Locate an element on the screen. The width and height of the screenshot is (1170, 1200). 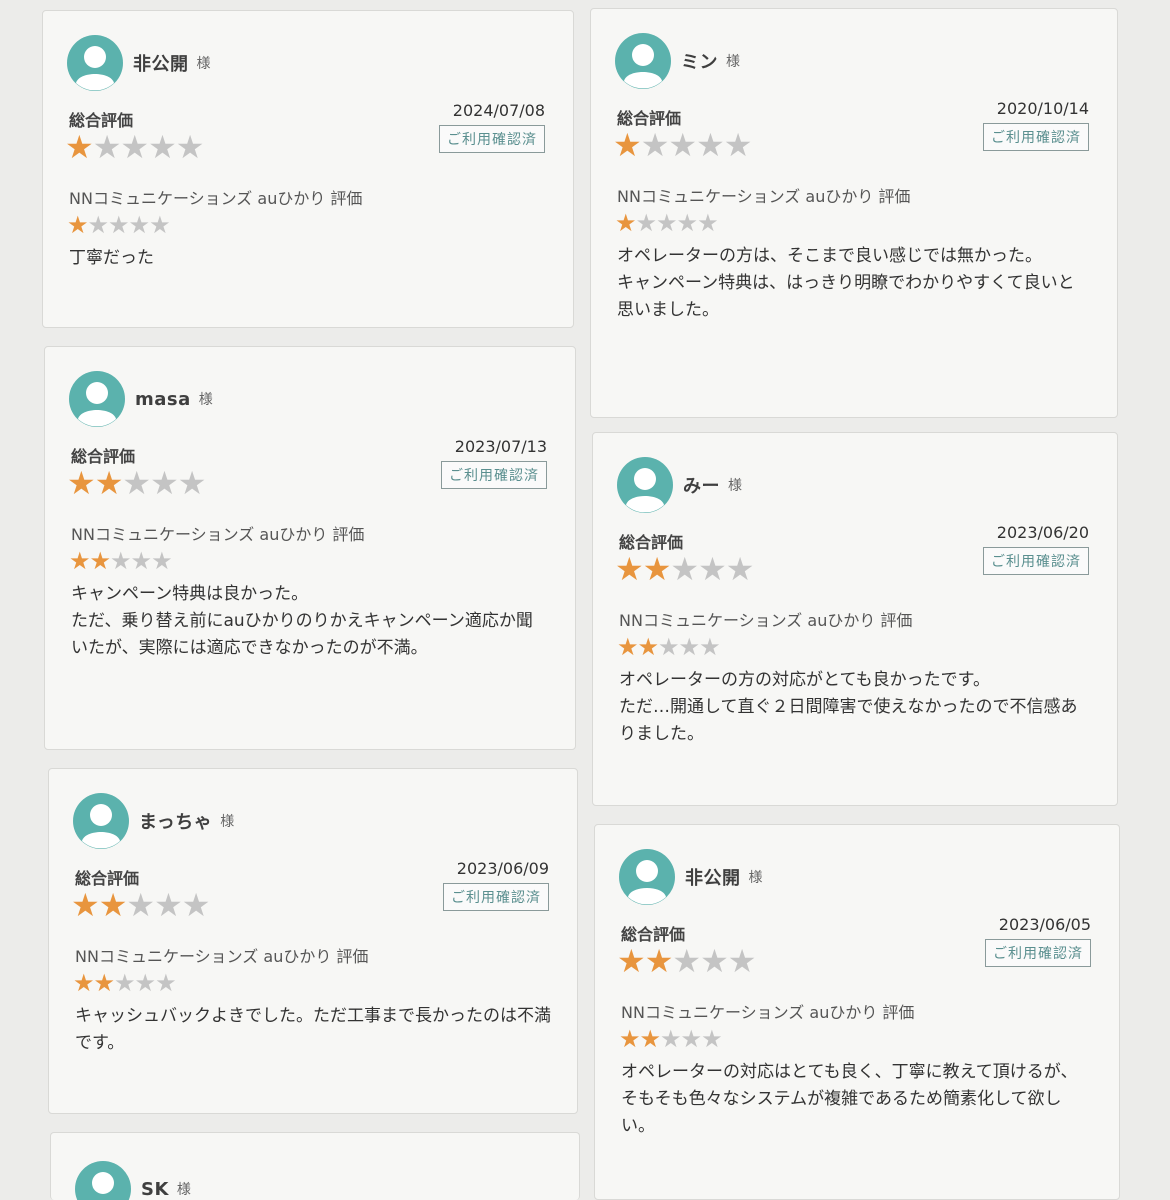
review-date: 2024/07/08 is located at coordinates (498, 110).